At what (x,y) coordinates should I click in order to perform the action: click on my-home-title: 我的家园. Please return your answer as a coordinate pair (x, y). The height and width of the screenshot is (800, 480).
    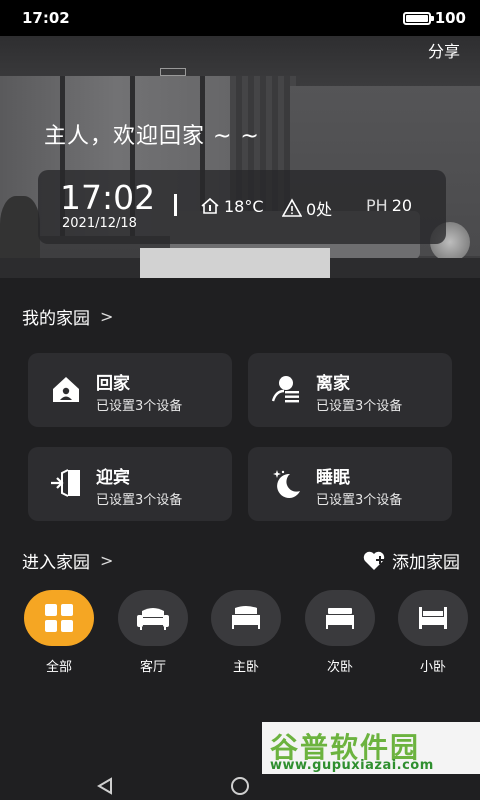
    Looking at the image, I should click on (56, 319).